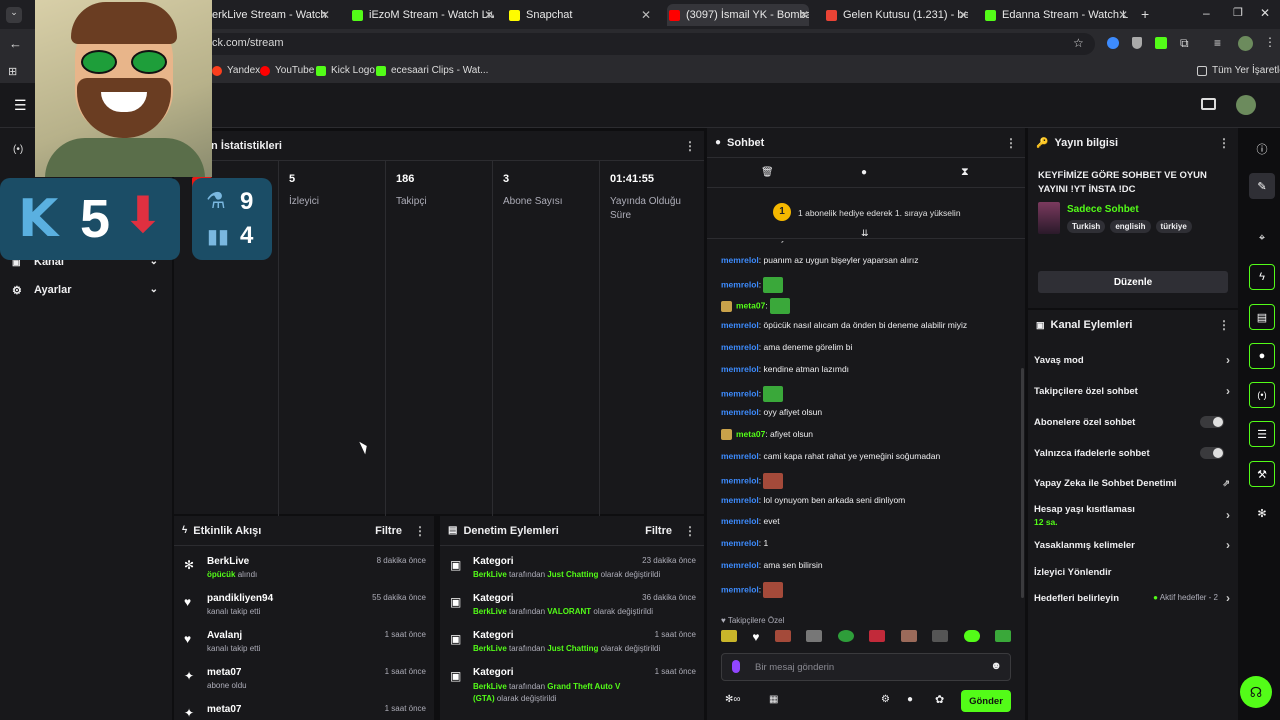  What do you see at coordinates (986, 701) in the screenshot?
I see `send-button: Gönder` at bounding box center [986, 701].